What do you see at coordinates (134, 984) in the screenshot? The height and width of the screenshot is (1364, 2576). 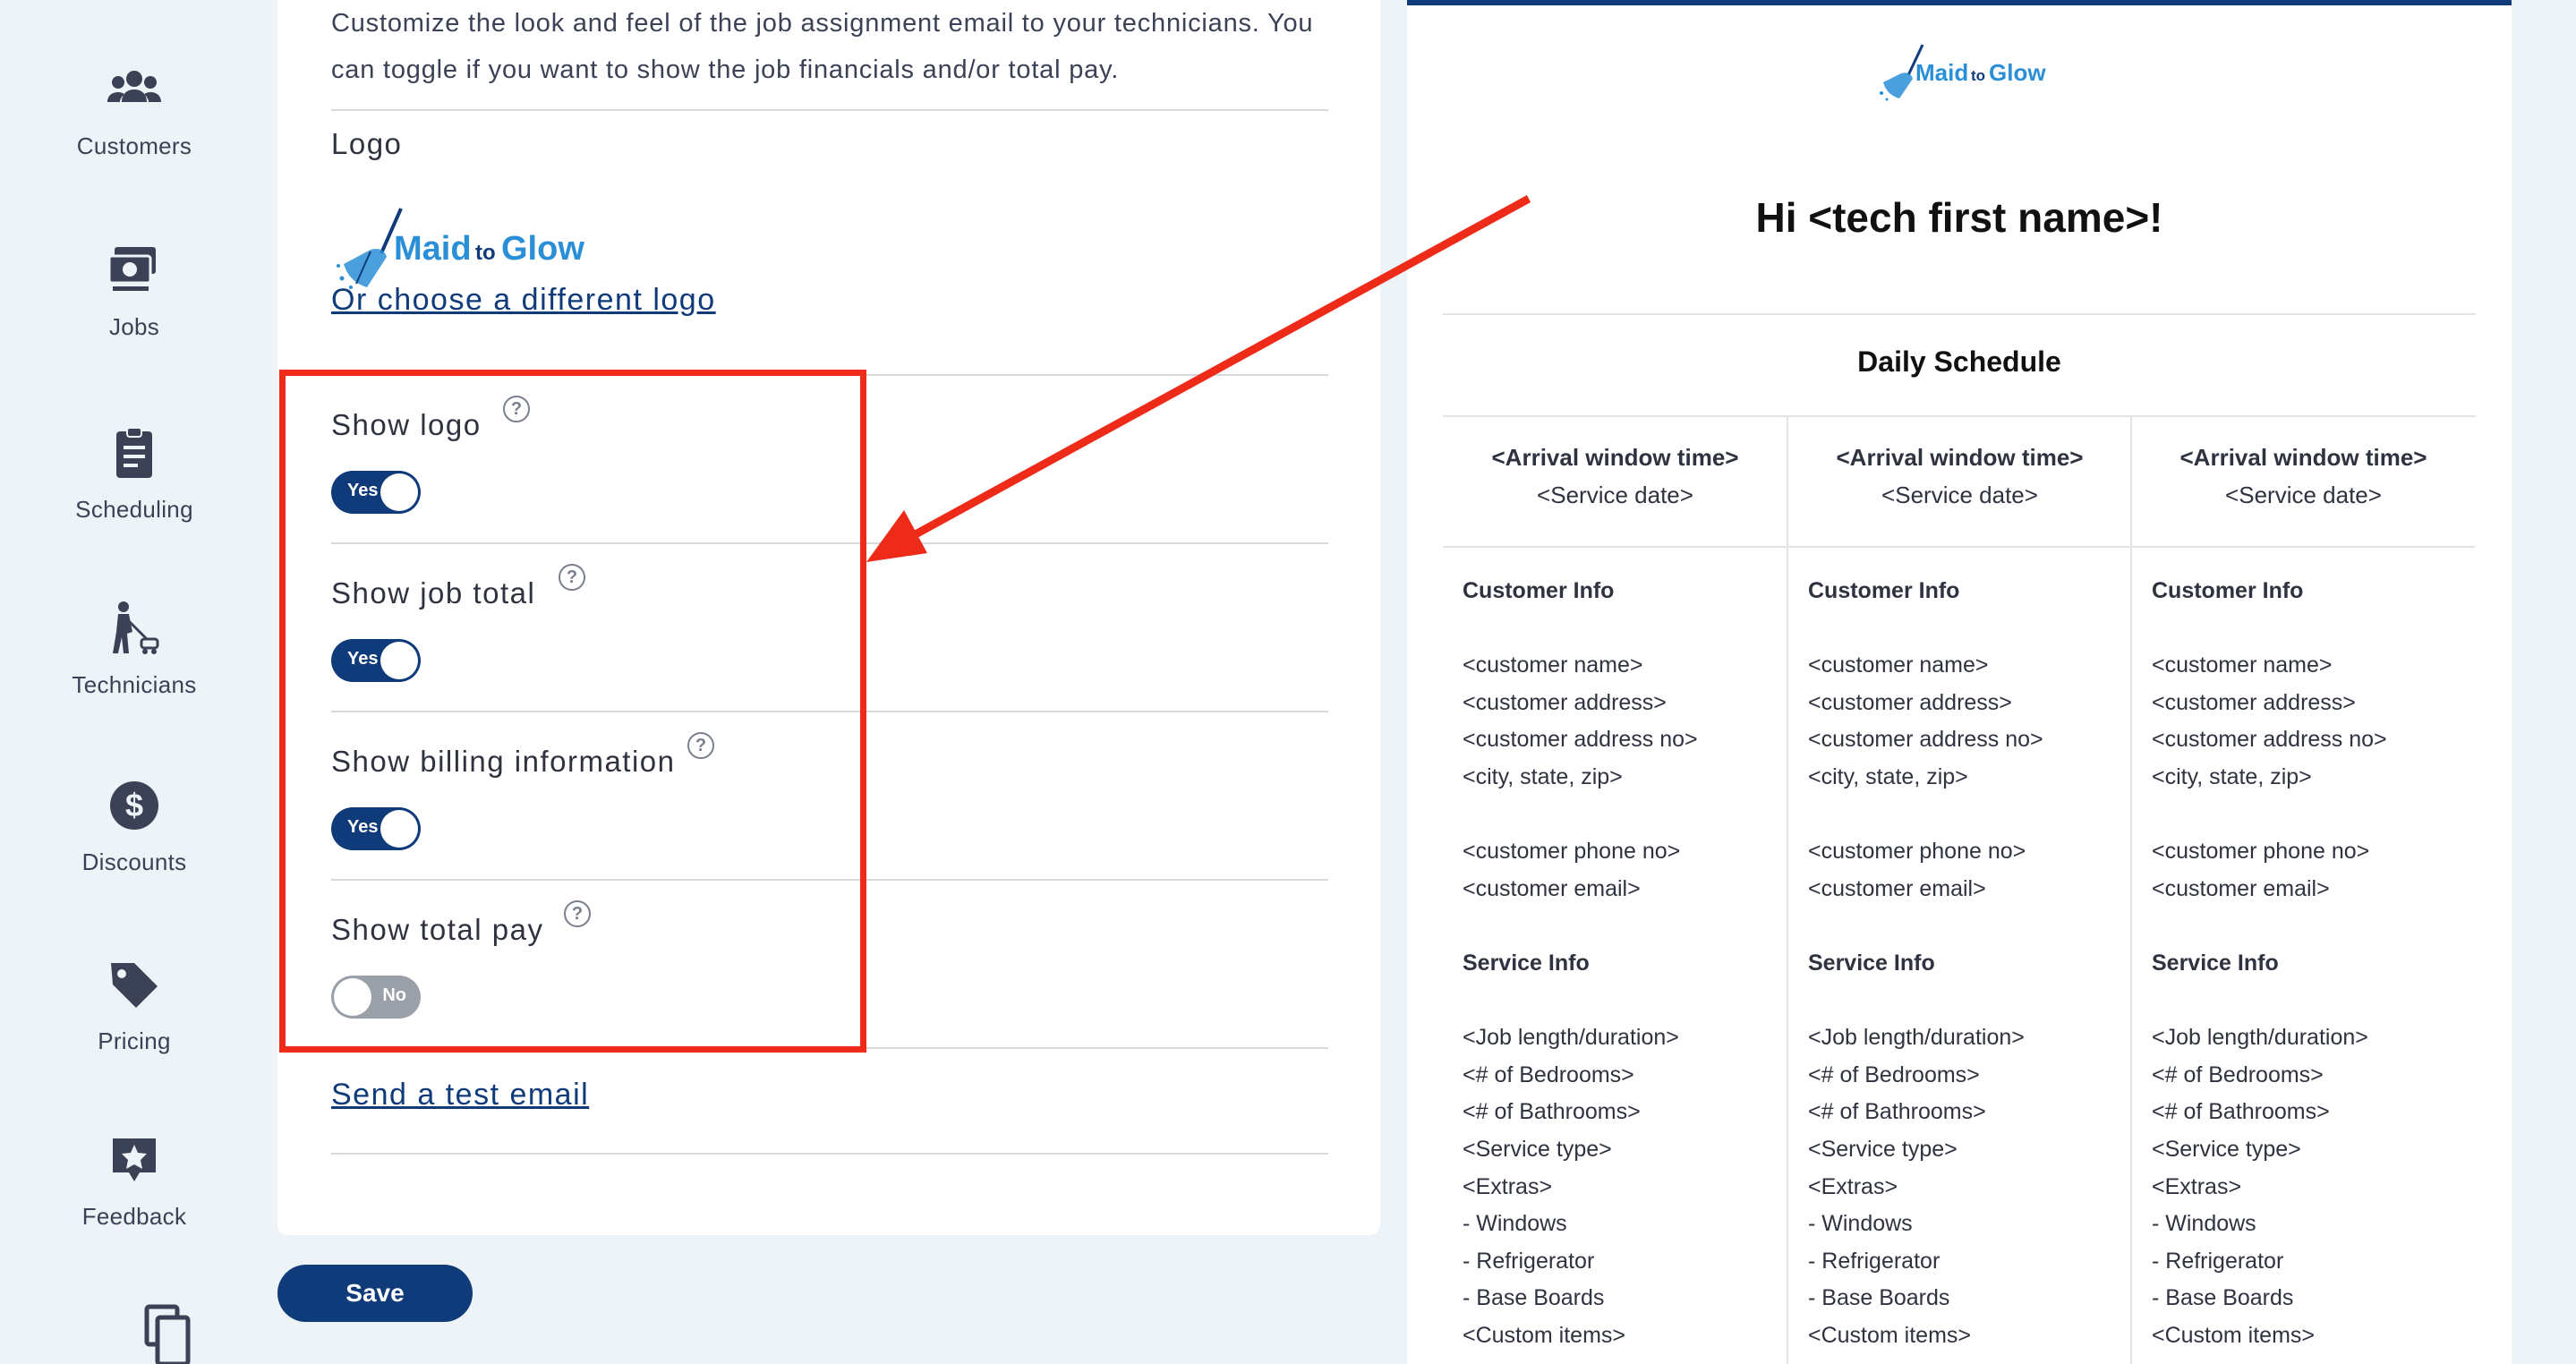 I see `price-tag-icon` at bounding box center [134, 984].